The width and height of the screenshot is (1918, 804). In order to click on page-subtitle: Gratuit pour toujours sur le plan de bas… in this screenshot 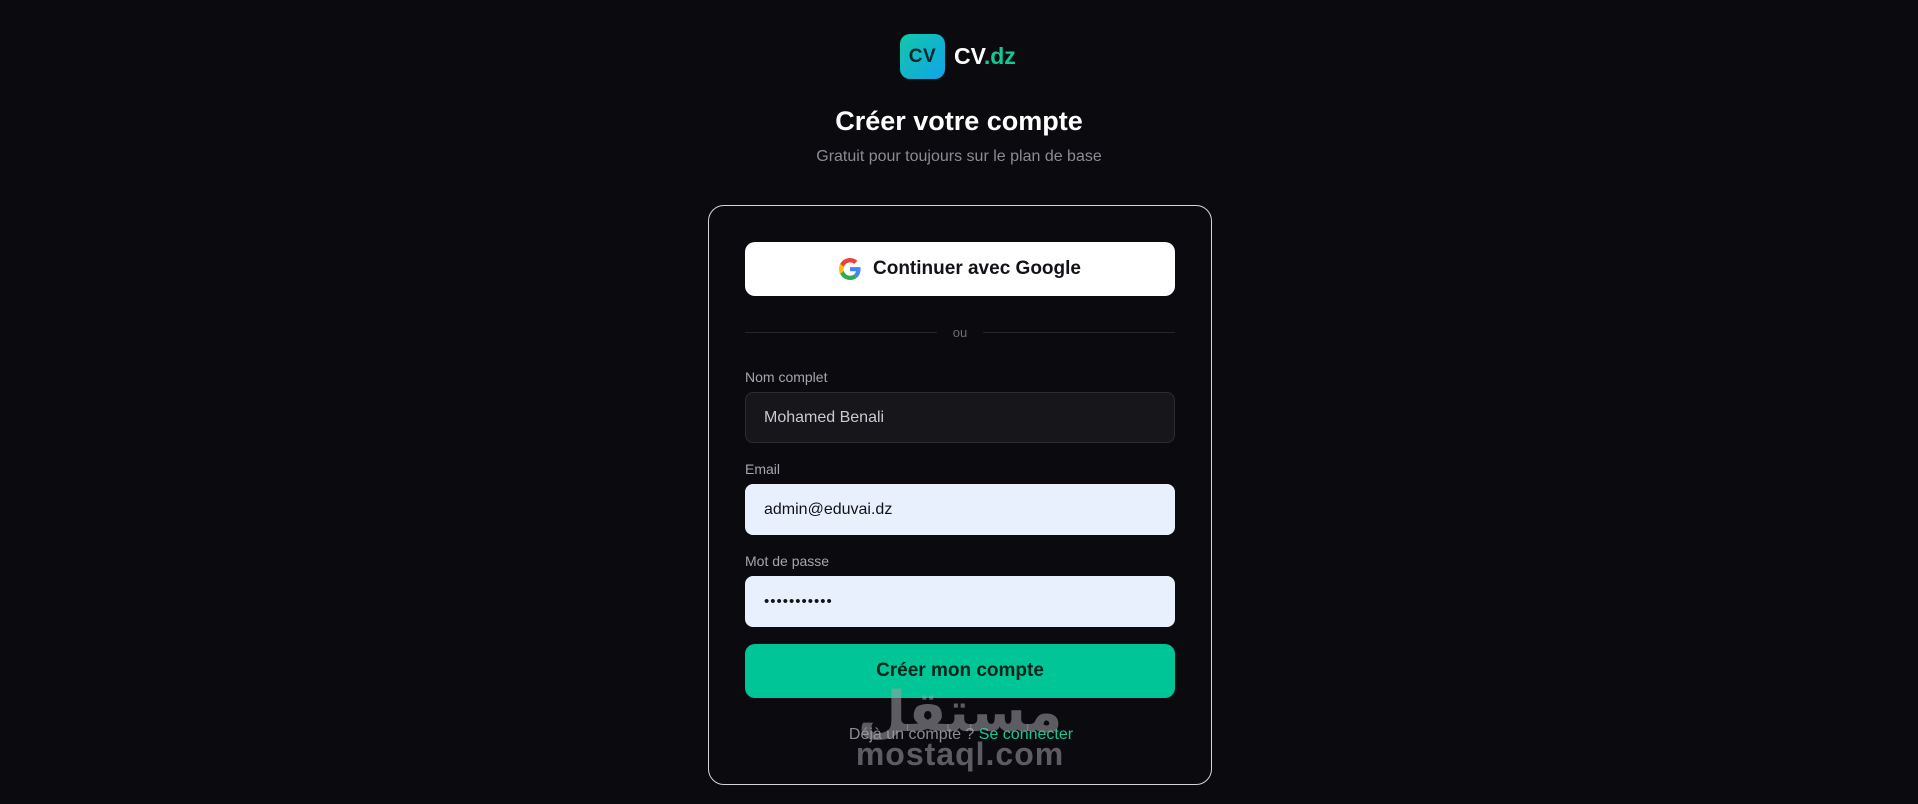, I will do `click(959, 156)`.